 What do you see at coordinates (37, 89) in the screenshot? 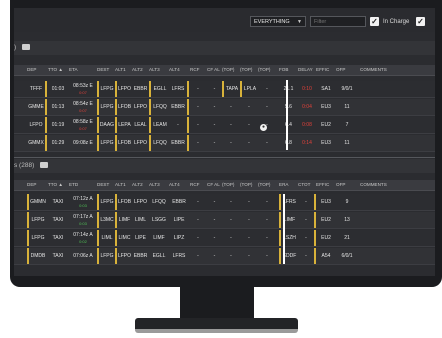
I see `table-cell: TFFF` at bounding box center [37, 89].